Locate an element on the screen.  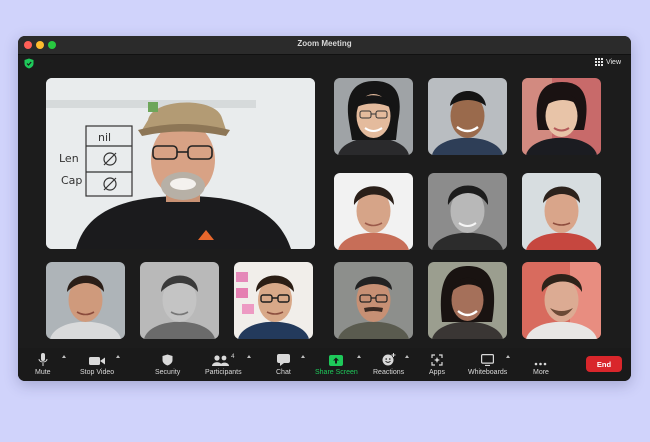
more-label: More is located at coordinates (541, 372).